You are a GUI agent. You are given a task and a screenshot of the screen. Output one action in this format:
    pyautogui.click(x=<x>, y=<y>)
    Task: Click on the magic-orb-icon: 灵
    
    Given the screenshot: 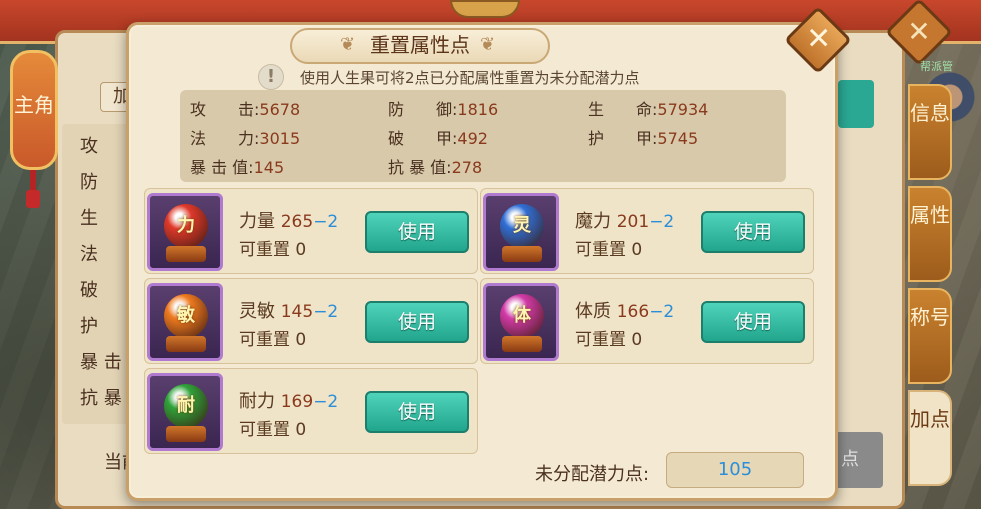 What is the action you would take?
    pyautogui.click(x=521, y=232)
    